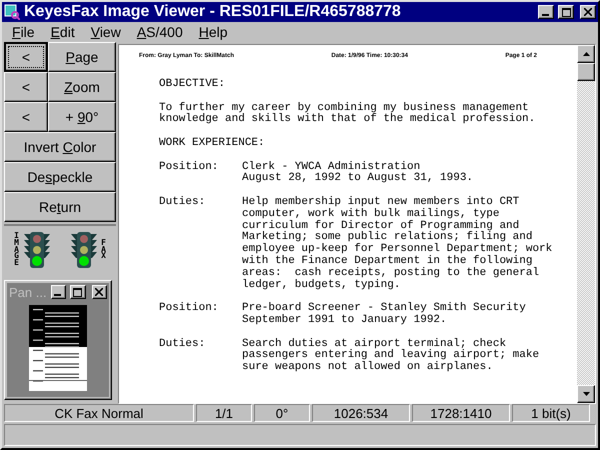  Describe the element at coordinates (62, 32) in the screenshot. I see `menu-item: Edit` at that location.